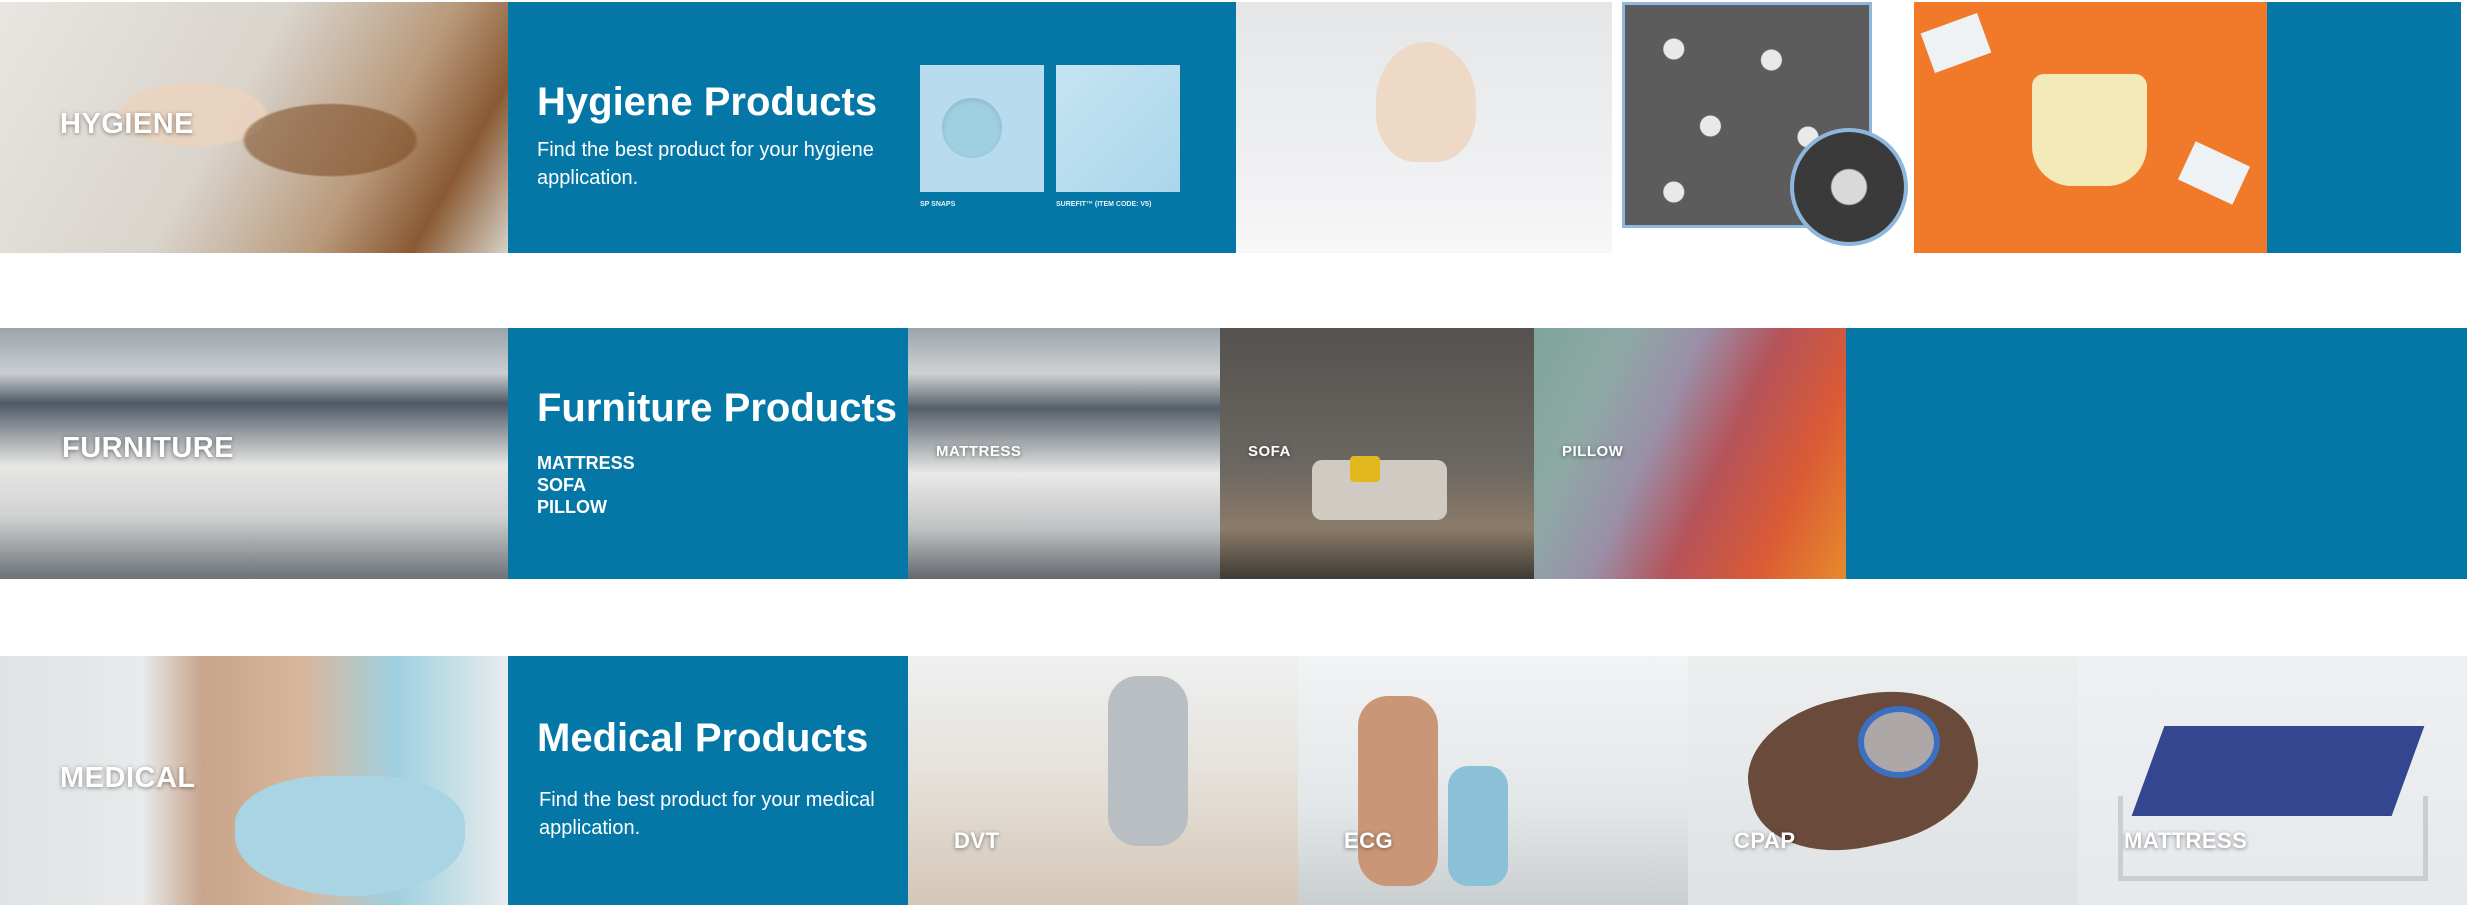 This screenshot has width=2469, height=905. Describe the element at coordinates (707, 102) in the screenshot. I see `hygiene-panel-title: Hygiene Products` at that location.